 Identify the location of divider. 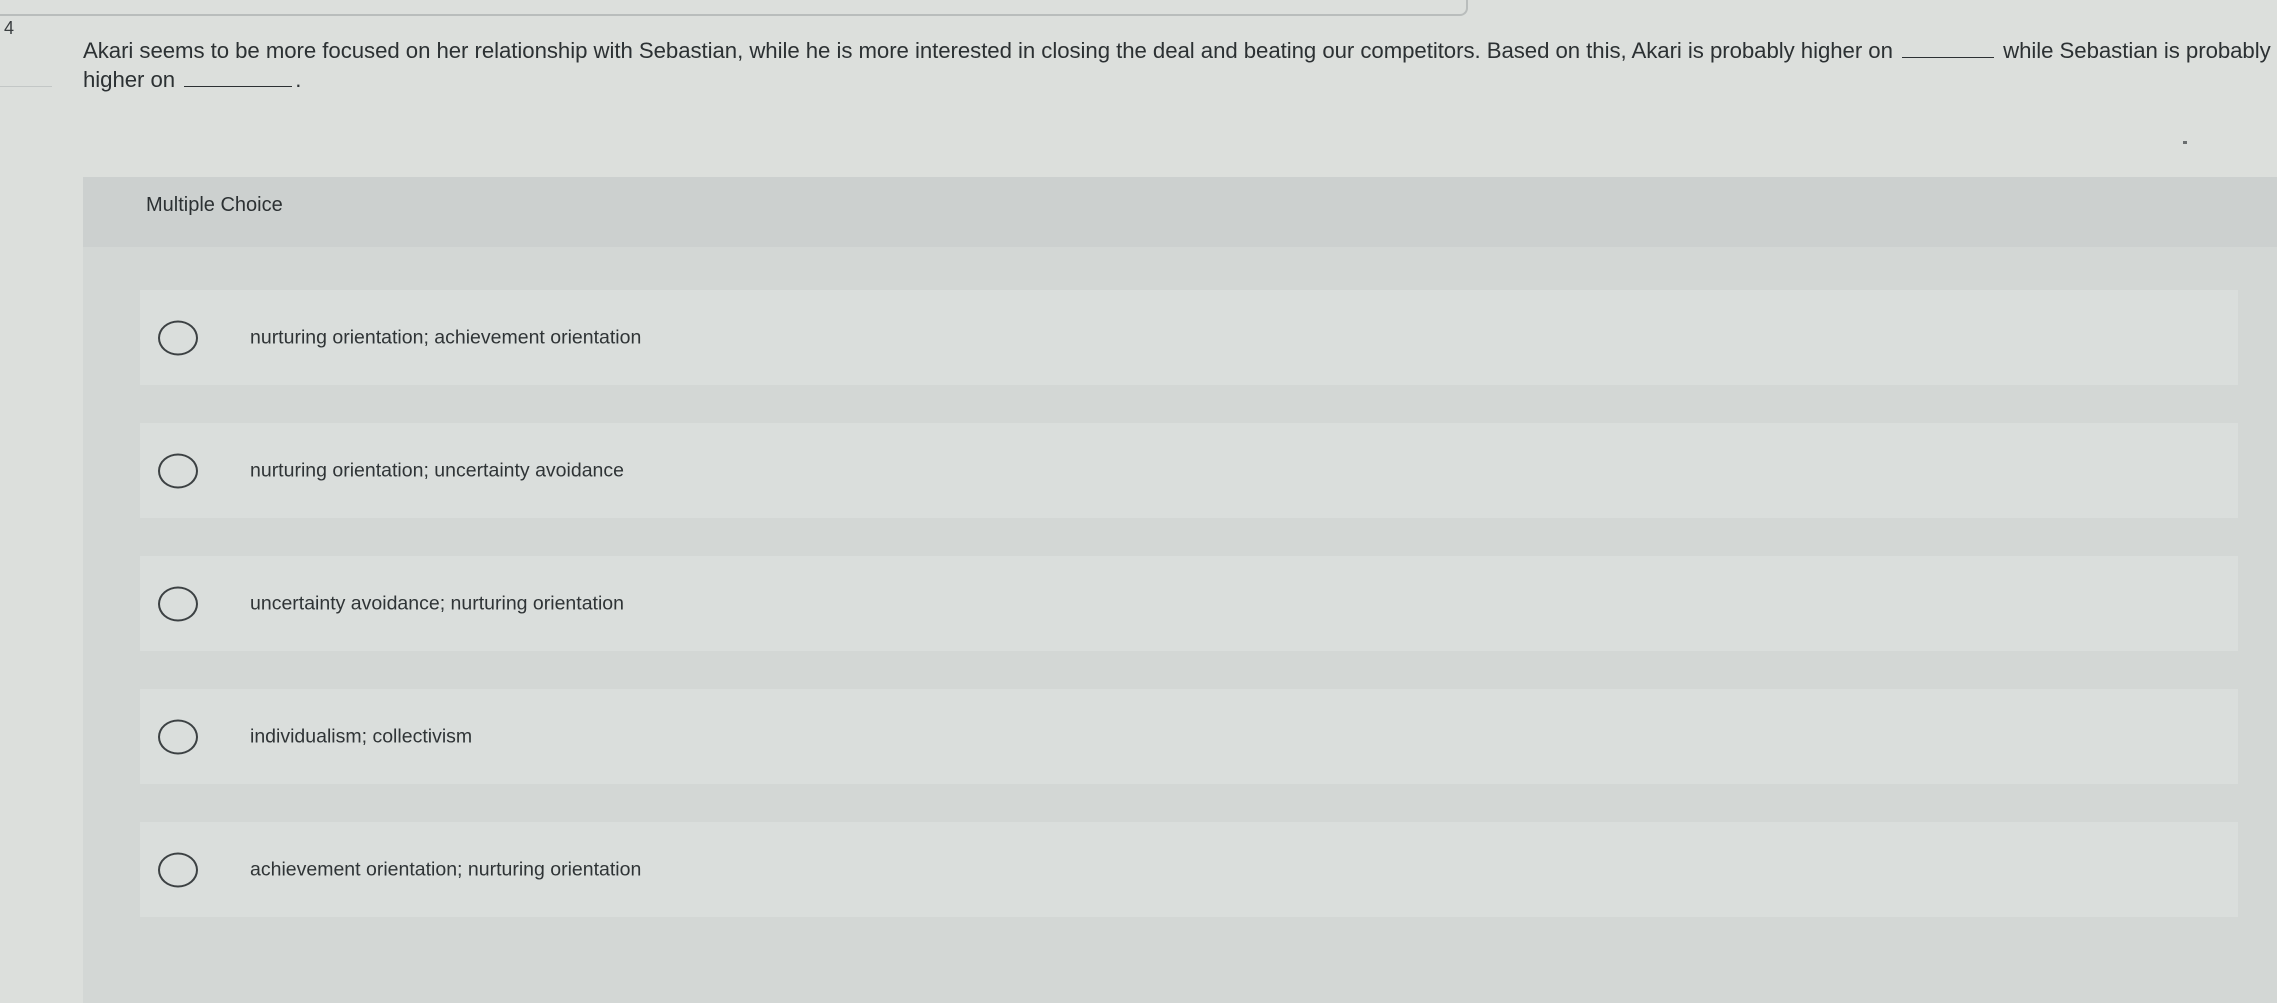
(26, 86).